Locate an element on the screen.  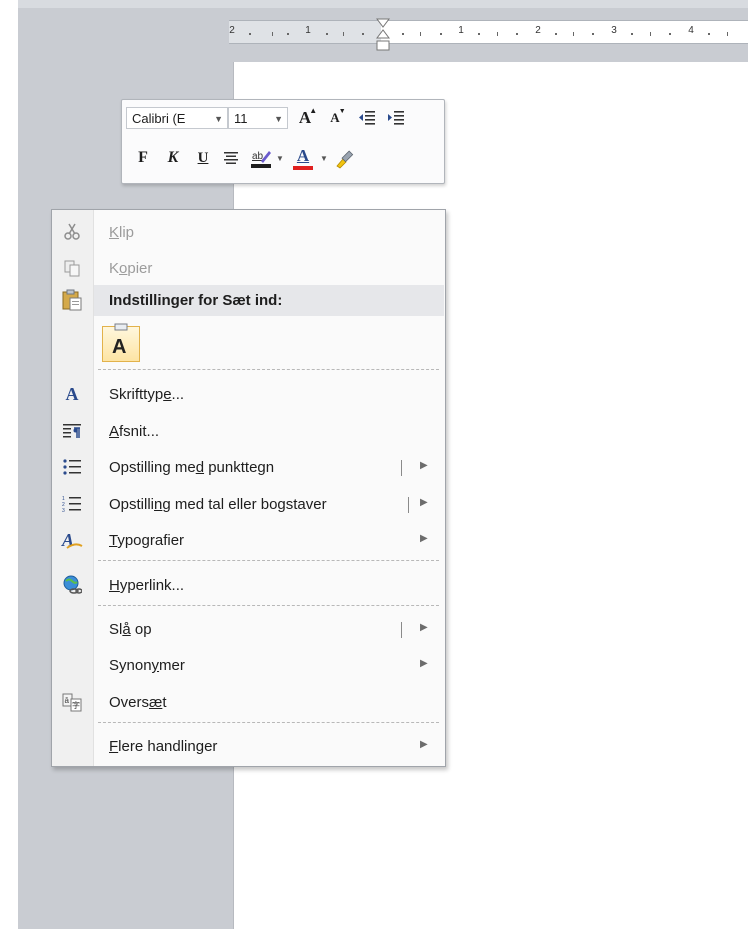
ruler-number: 4 is located at coordinates (691, 30).